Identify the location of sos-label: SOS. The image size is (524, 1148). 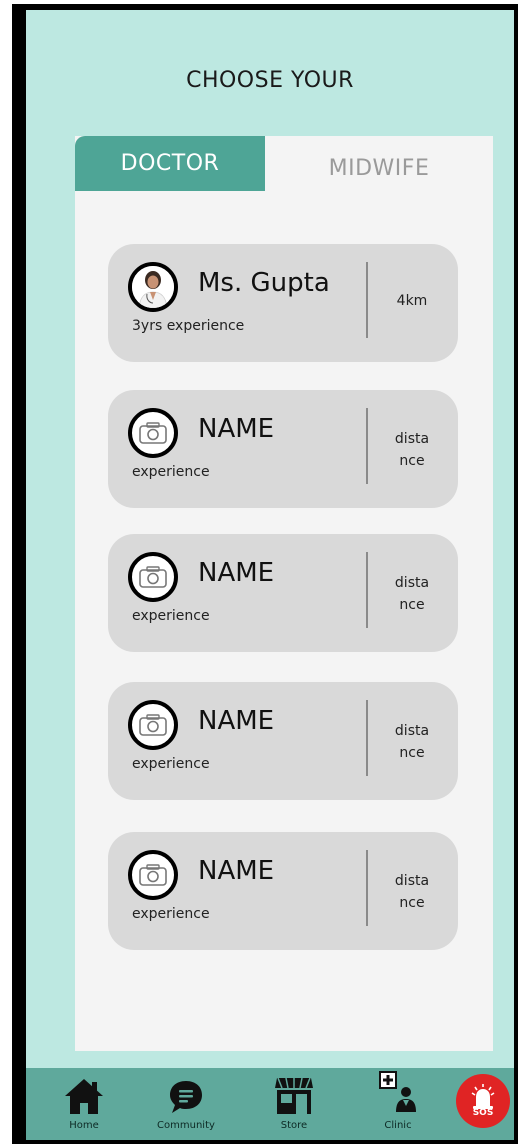
(483, 1113).